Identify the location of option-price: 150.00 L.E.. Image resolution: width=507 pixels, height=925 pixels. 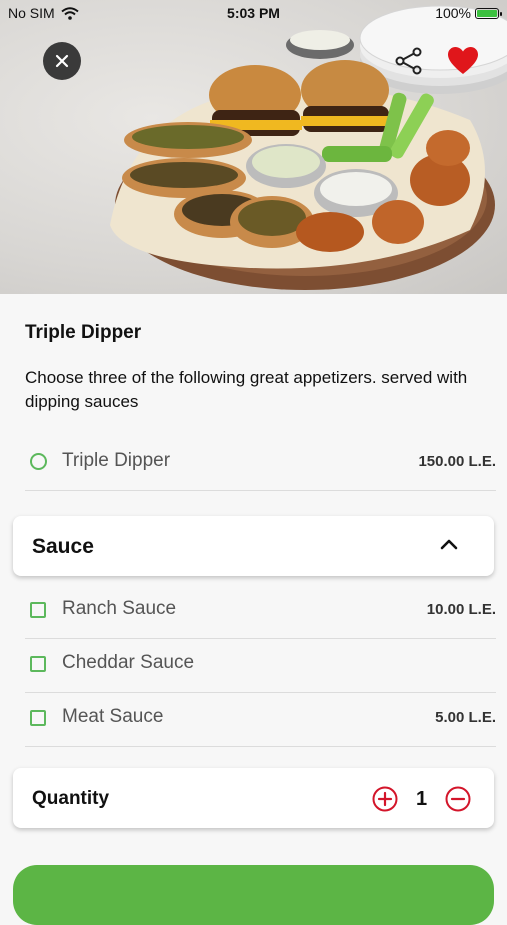
(457, 461).